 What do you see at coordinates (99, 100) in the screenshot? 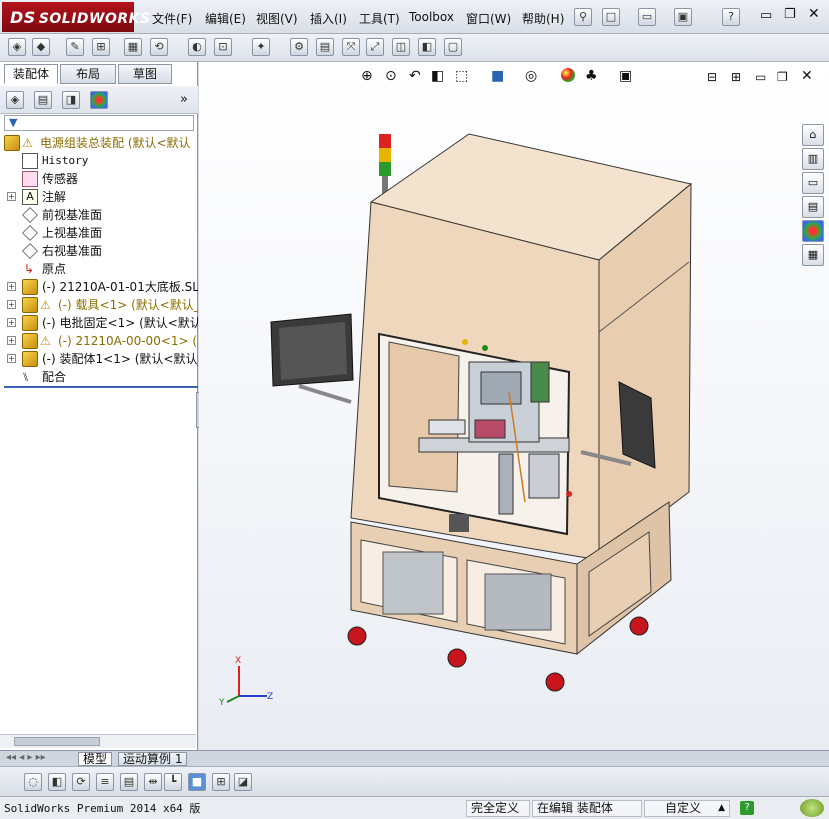
I see `display-manager-icon` at bounding box center [99, 100].